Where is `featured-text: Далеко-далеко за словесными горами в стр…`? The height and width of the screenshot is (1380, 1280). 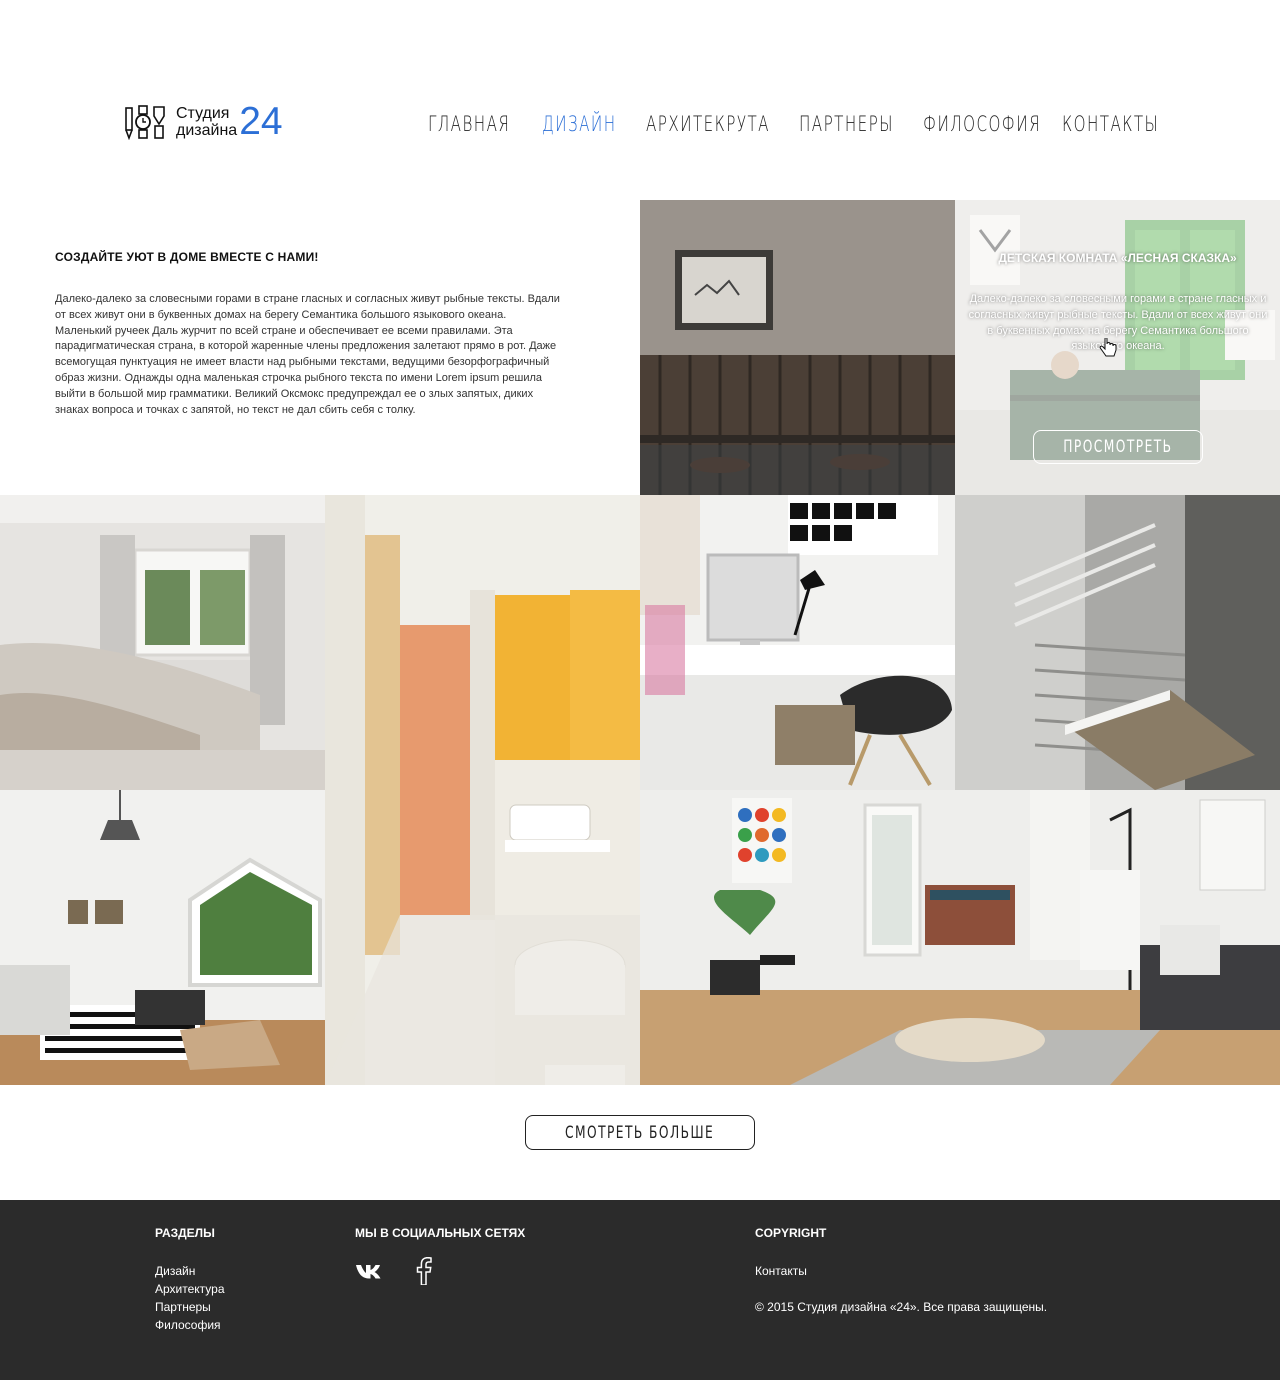 featured-text: Далеко-далеко за словесными горами в стр… is located at coordinates (1118, 323).